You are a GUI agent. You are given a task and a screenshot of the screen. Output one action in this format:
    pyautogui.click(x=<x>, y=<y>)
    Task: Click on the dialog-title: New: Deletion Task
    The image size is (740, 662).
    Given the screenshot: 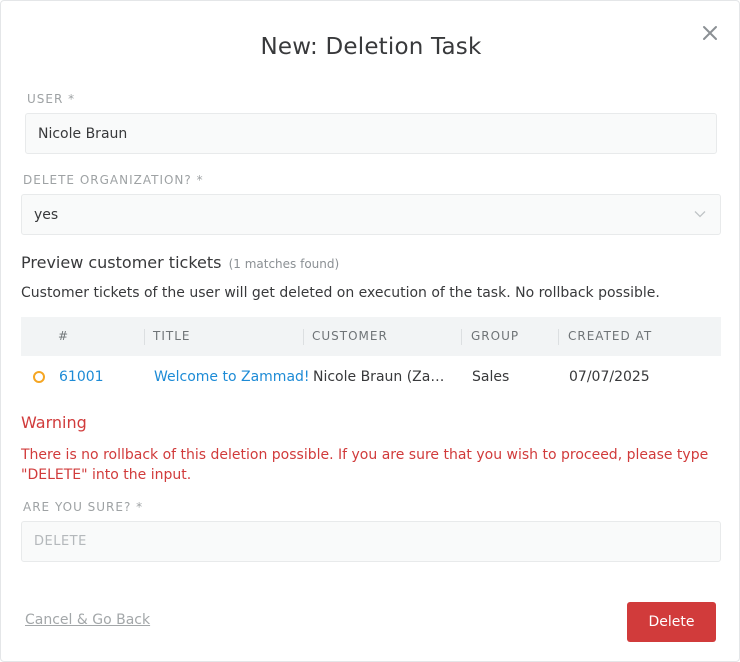 What is the action you would take?
    pyautogui.click(x=371, y=47)
    